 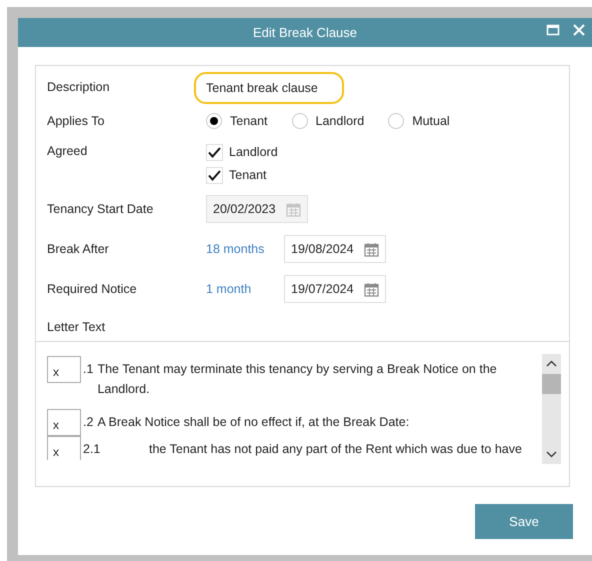 What do you see at coordinates (78, 249) in the screenshot?
I see `field-label: Break After` at bounding box center [78, 249].